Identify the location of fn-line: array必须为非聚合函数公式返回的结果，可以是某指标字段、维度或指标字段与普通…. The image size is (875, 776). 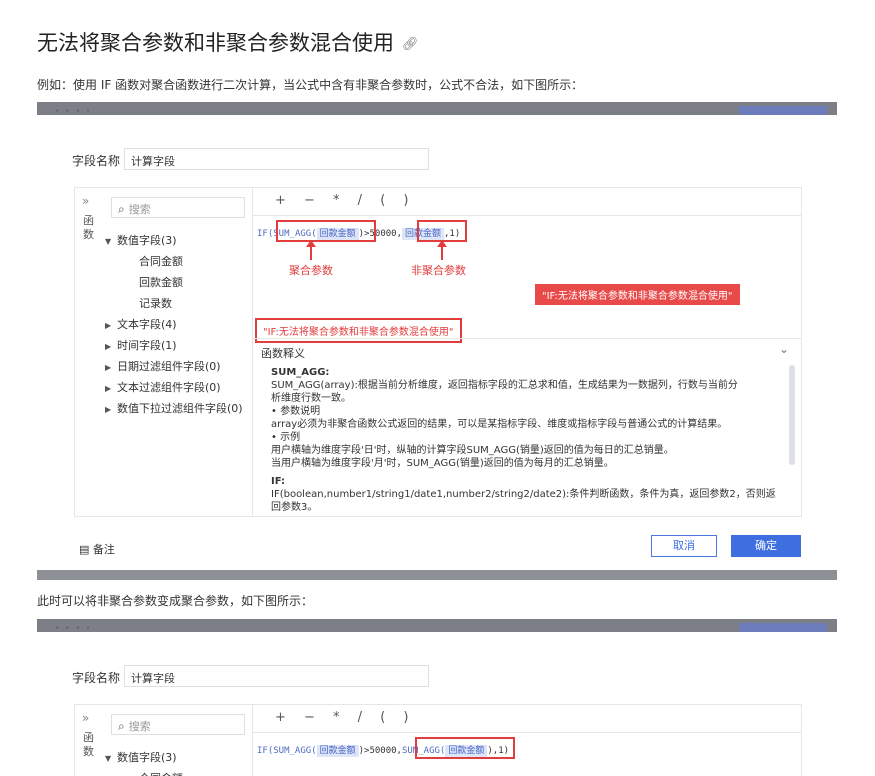
(499, 424).